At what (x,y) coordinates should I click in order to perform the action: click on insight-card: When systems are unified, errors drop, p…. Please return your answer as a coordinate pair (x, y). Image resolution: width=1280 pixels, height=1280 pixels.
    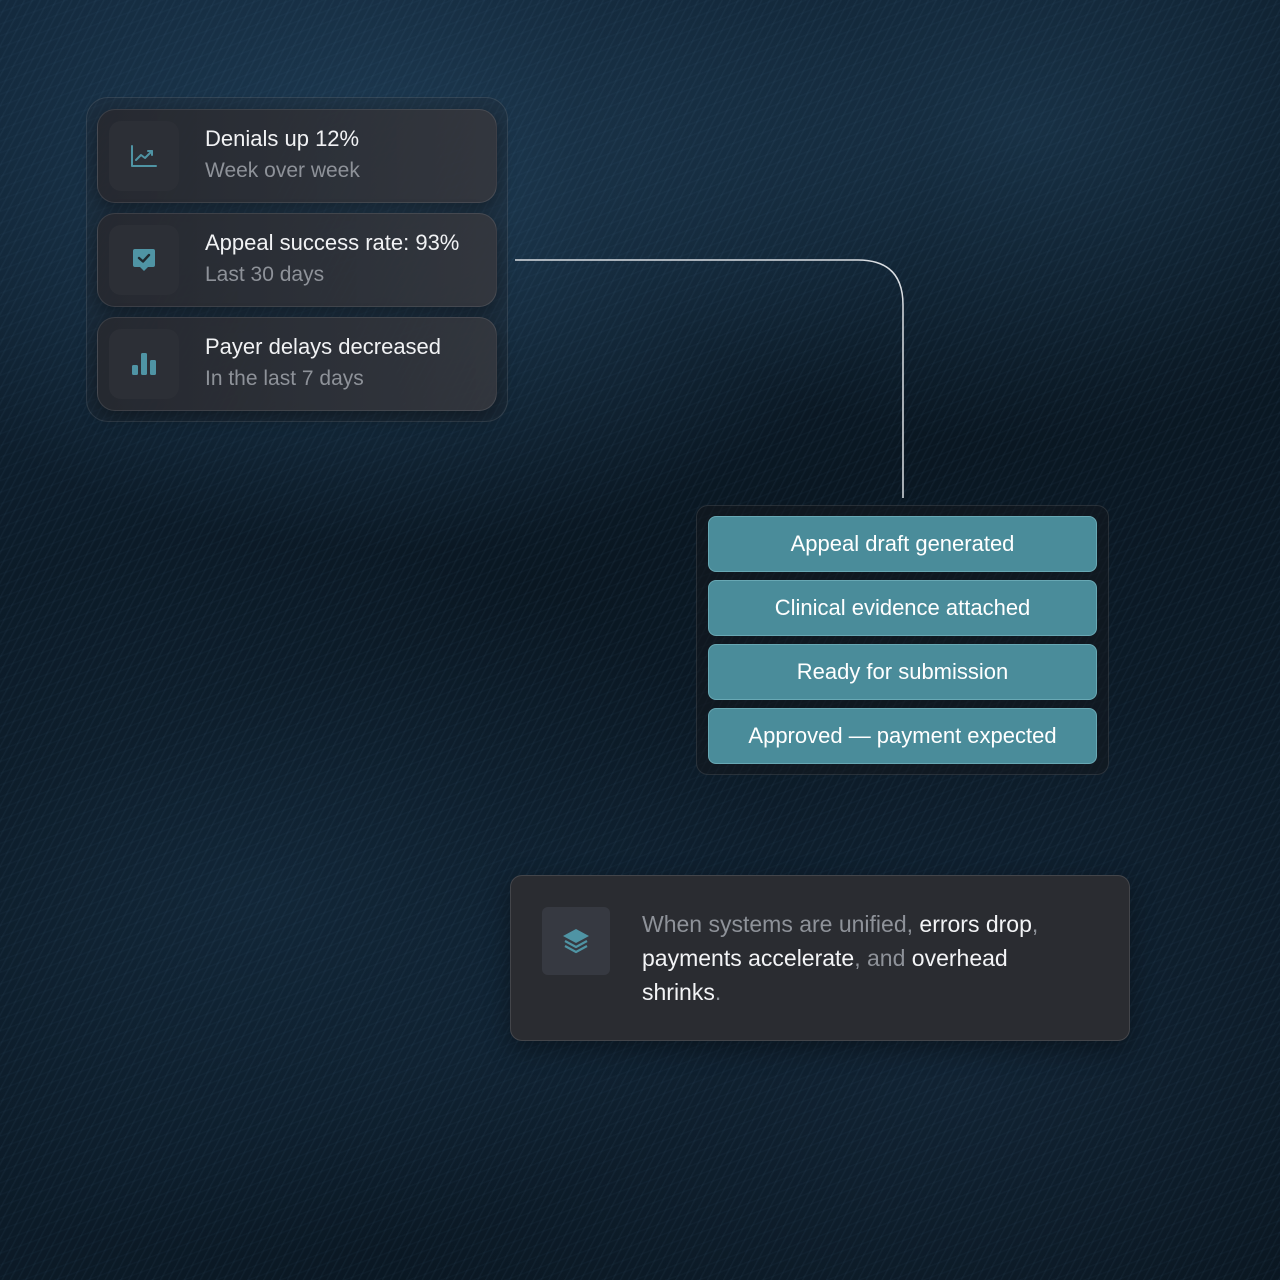
    Looking at the image, I should click on (820, 958).